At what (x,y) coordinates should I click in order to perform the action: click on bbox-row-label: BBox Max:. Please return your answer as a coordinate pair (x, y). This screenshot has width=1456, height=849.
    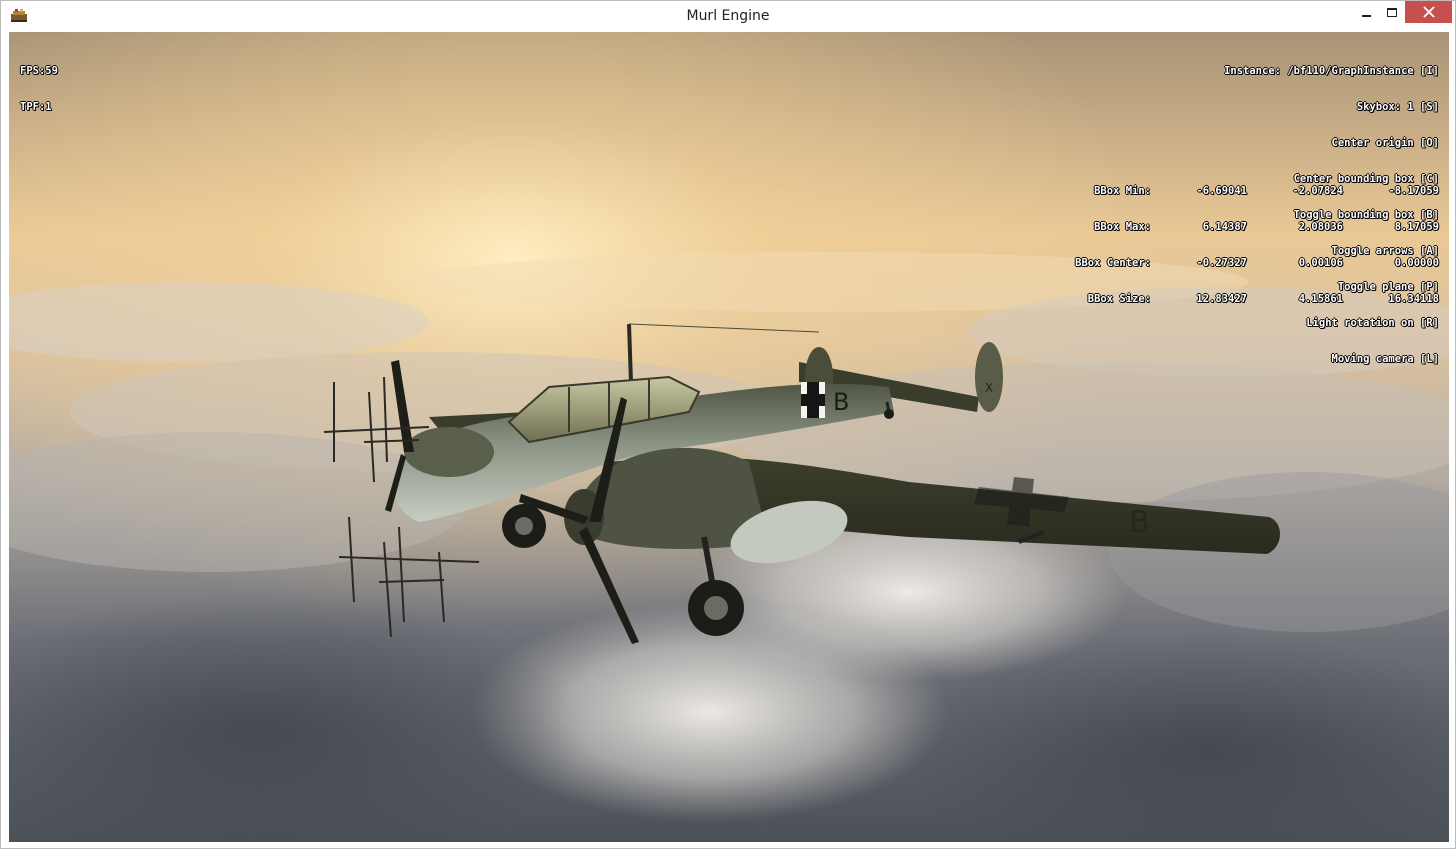
    Looking at the image, I should click on (1122, 227).